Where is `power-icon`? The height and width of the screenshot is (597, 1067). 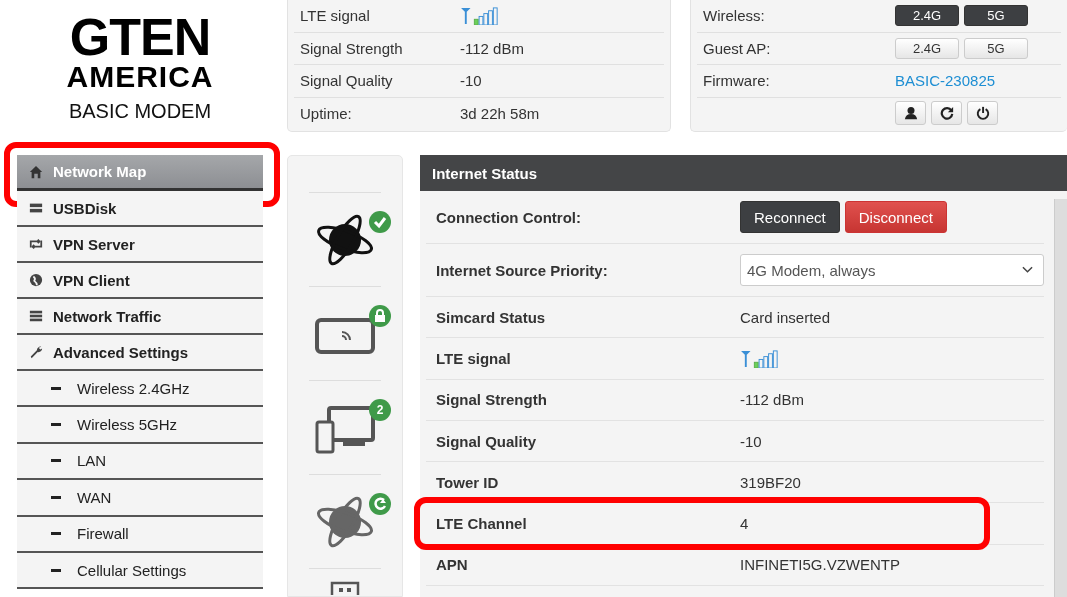 power-icon is located at coordinates (982, 113).